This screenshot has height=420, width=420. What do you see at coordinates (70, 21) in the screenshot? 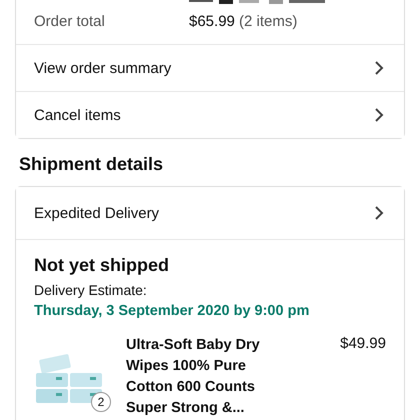
I see `info-label: Order total` at bounding box center [70, 21].